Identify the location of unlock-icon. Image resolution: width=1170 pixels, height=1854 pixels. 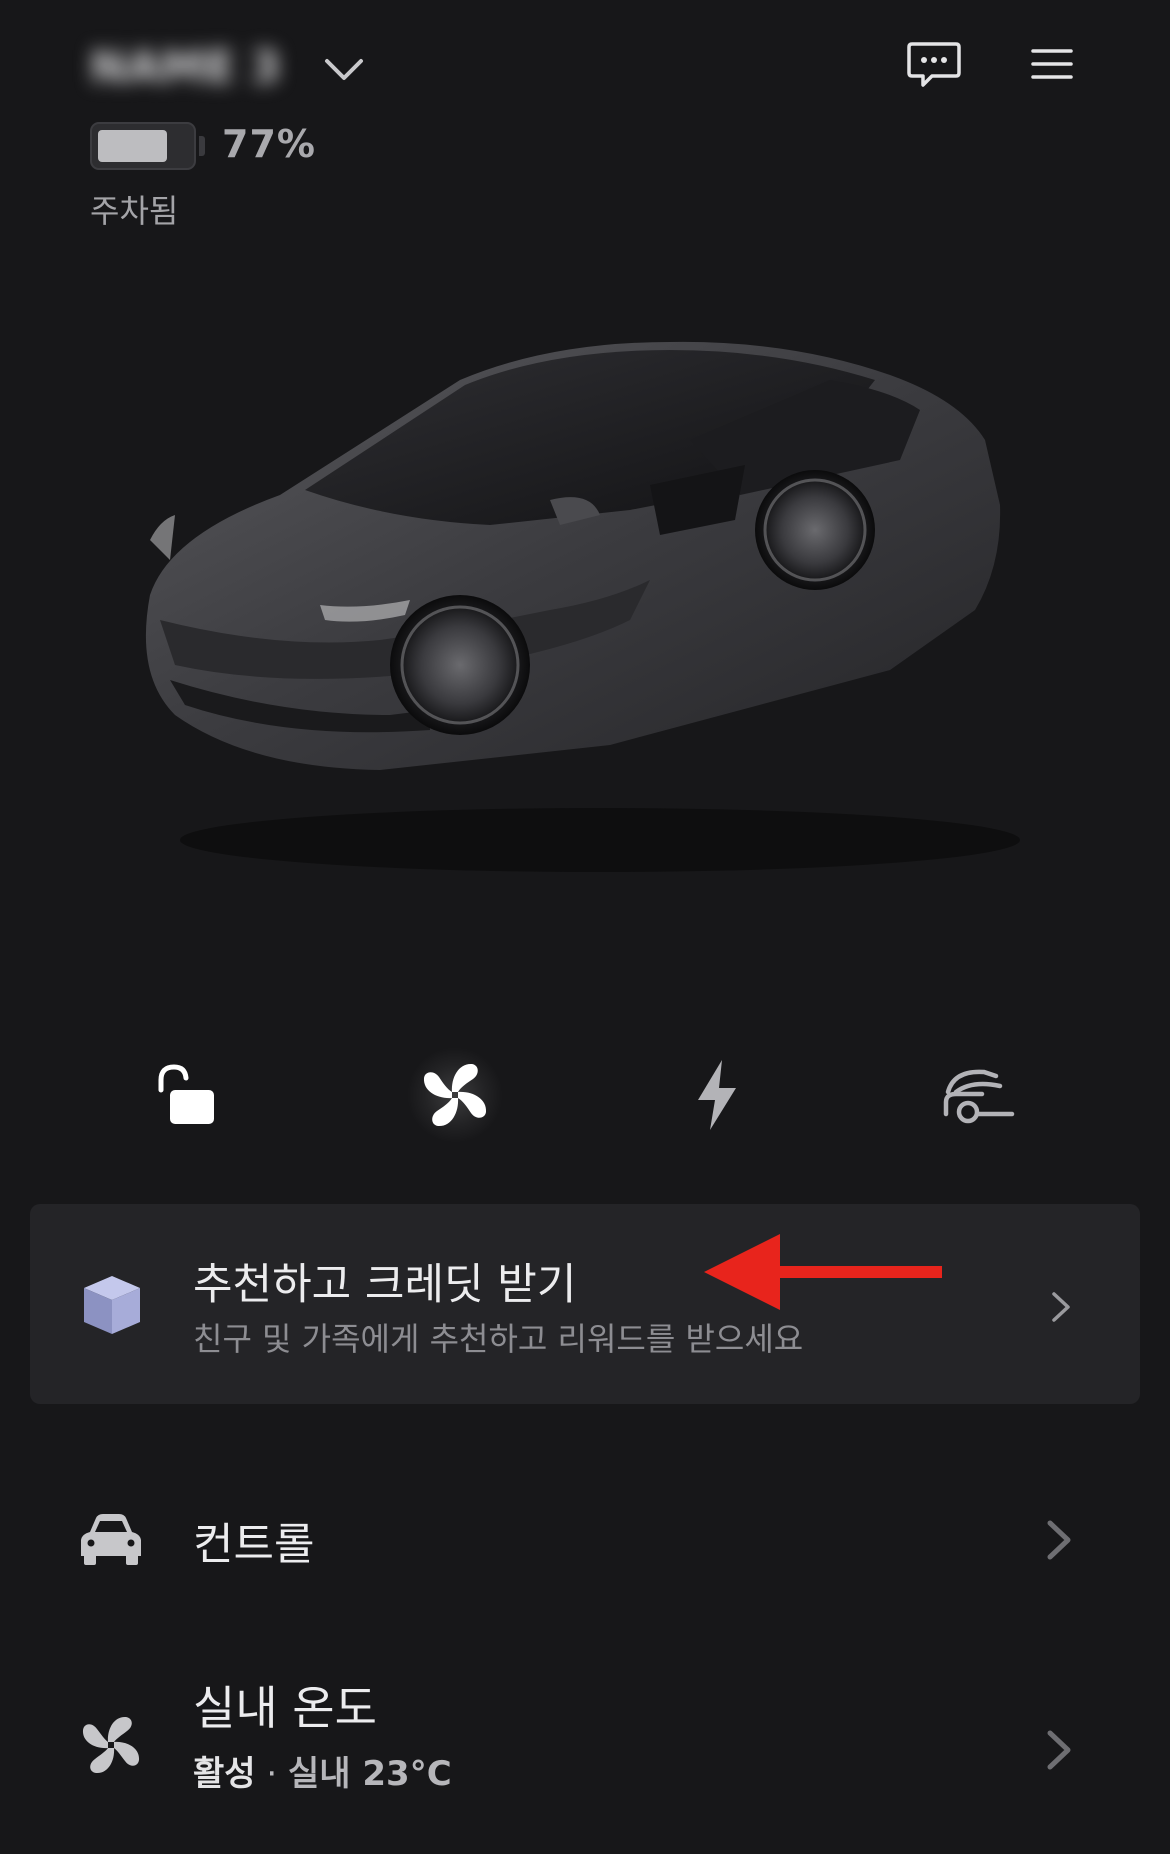
(186, 1094).